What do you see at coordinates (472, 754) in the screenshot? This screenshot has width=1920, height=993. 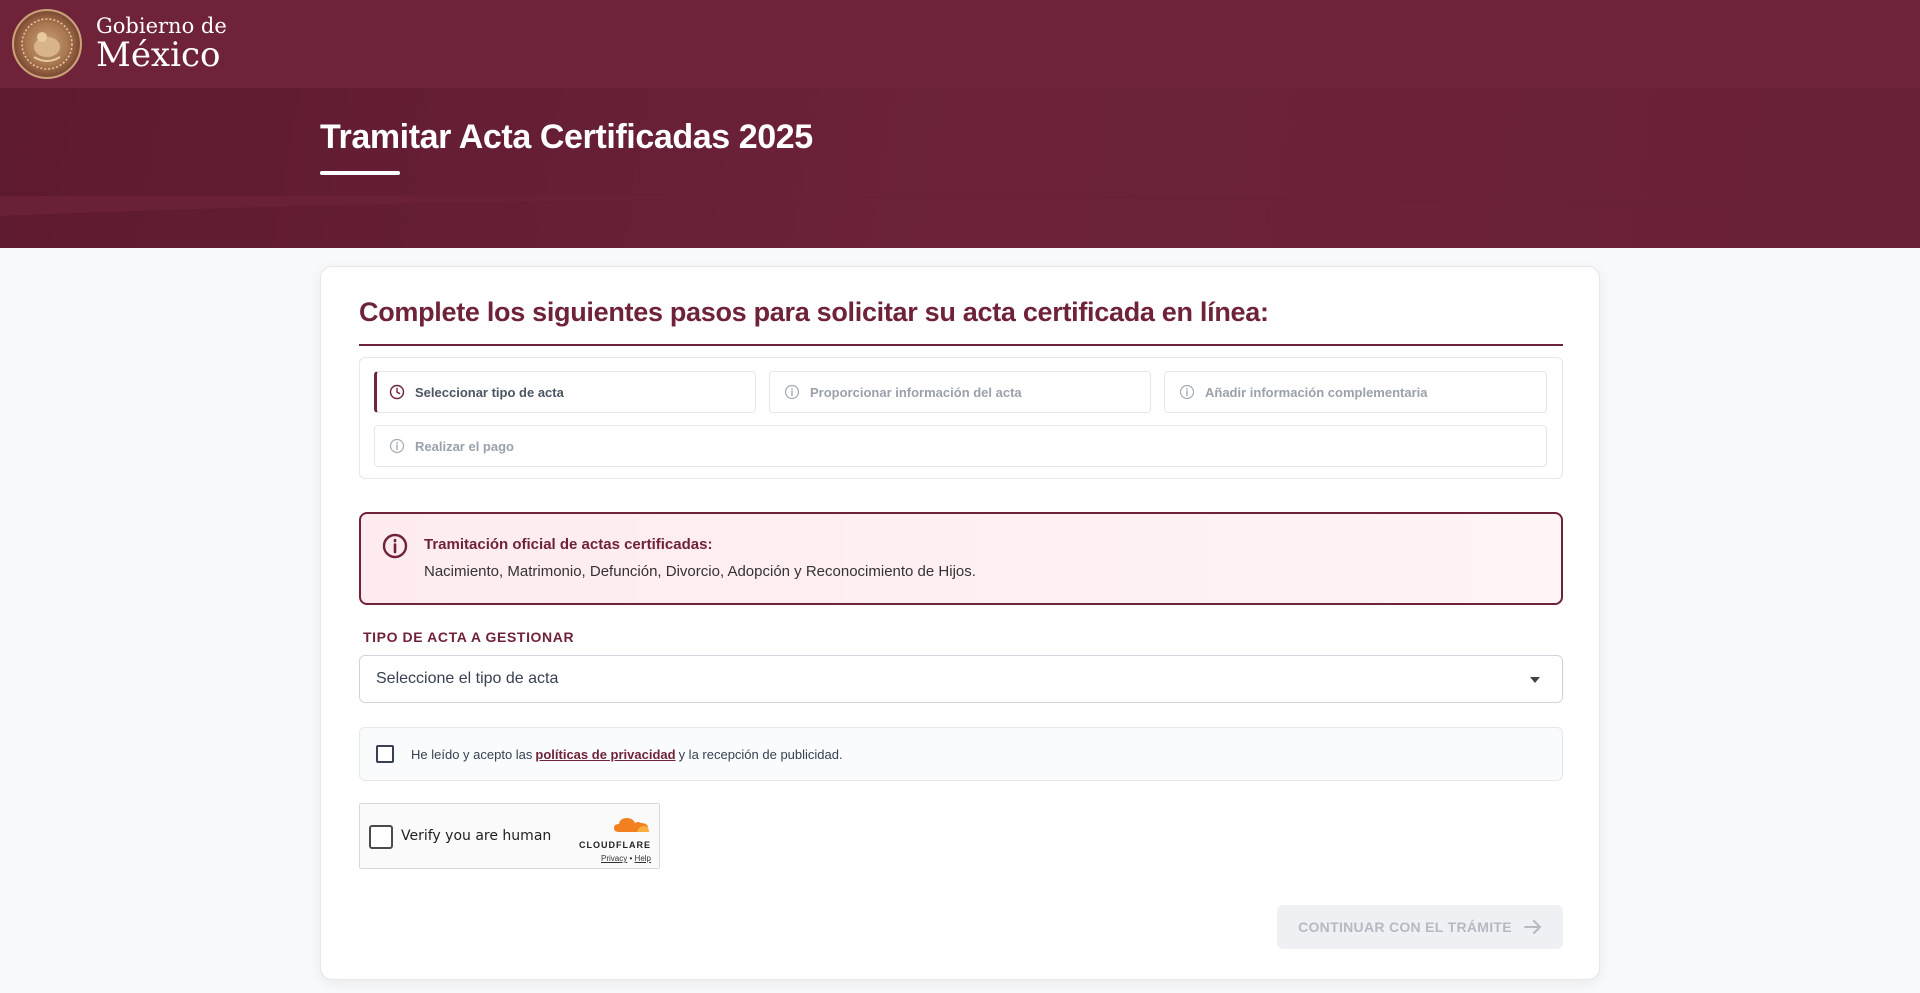 I see `consent-text-before: He leído y acepto las` at bounding box center [472, 754].